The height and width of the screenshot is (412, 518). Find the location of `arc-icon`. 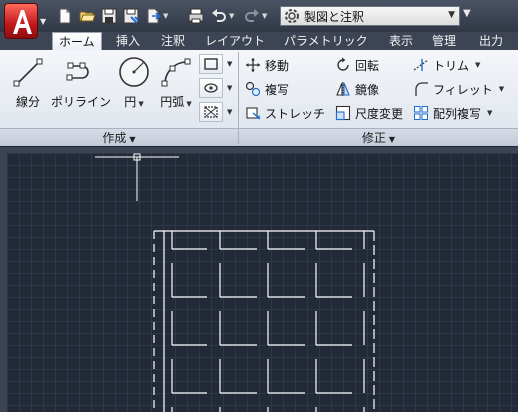

arc-icon is located at coordinates (176, 72).